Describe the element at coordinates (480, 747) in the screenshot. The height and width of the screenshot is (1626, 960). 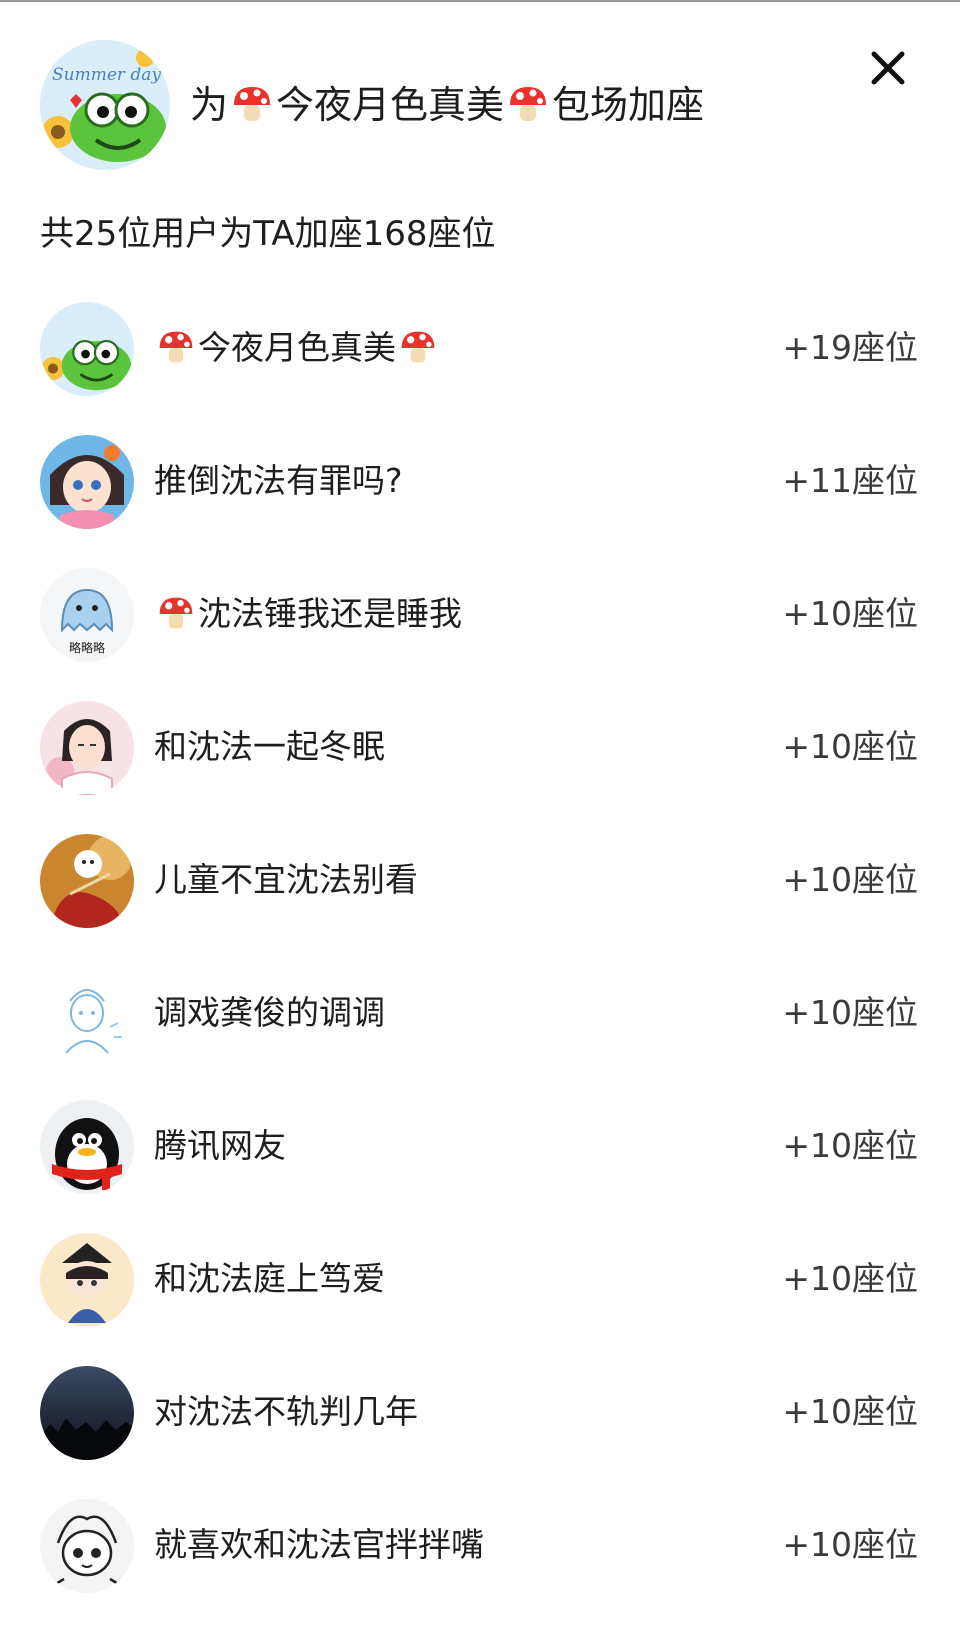
I see `list-item: 和沈法一起冬眠 +10座位` at that location.